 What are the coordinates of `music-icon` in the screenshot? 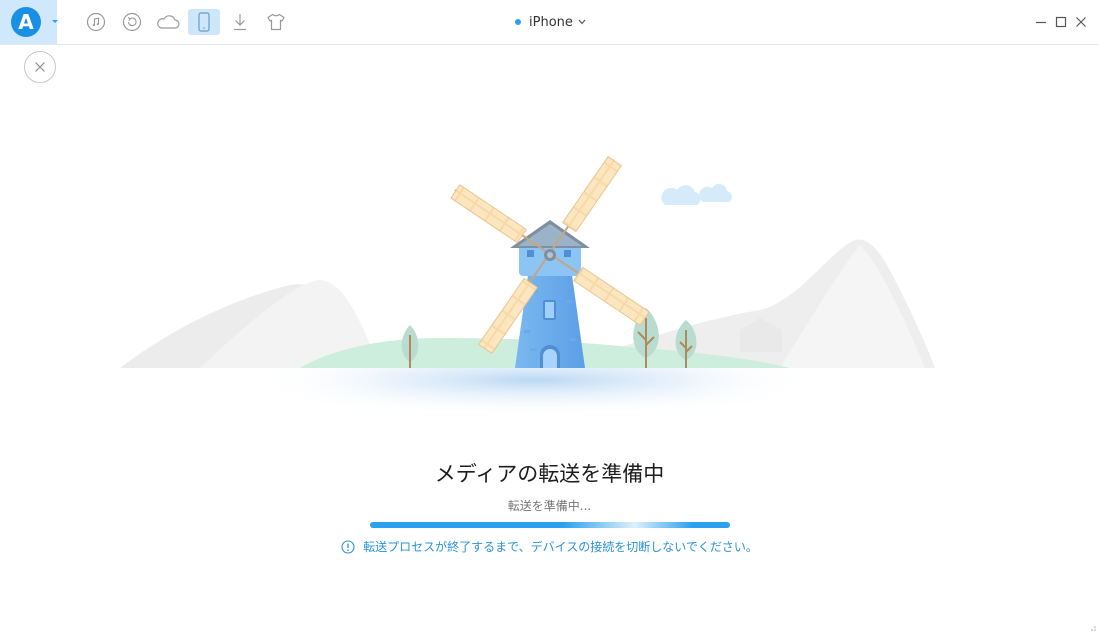 It's located at (96, 22).